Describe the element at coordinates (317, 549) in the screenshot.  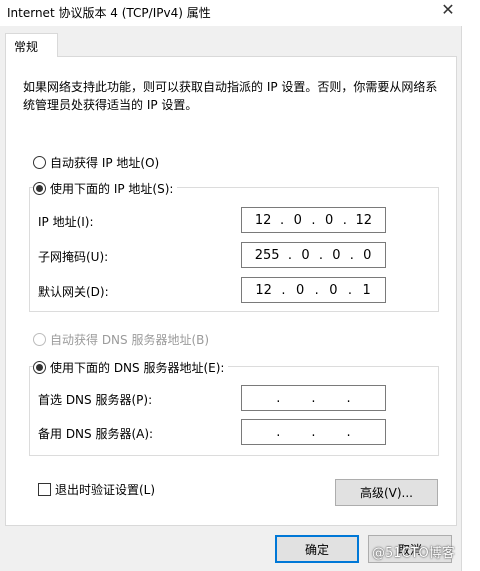
I see `ok-button: 确定` at that location.